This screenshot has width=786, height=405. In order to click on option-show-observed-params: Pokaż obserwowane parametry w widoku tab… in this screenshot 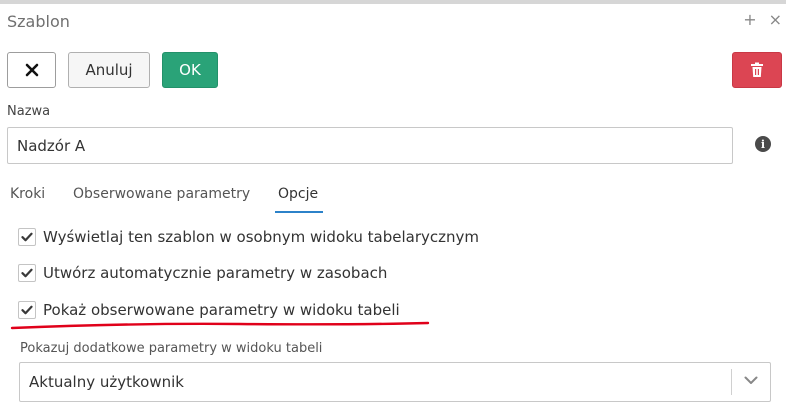, I will do `click(209, 310)`.